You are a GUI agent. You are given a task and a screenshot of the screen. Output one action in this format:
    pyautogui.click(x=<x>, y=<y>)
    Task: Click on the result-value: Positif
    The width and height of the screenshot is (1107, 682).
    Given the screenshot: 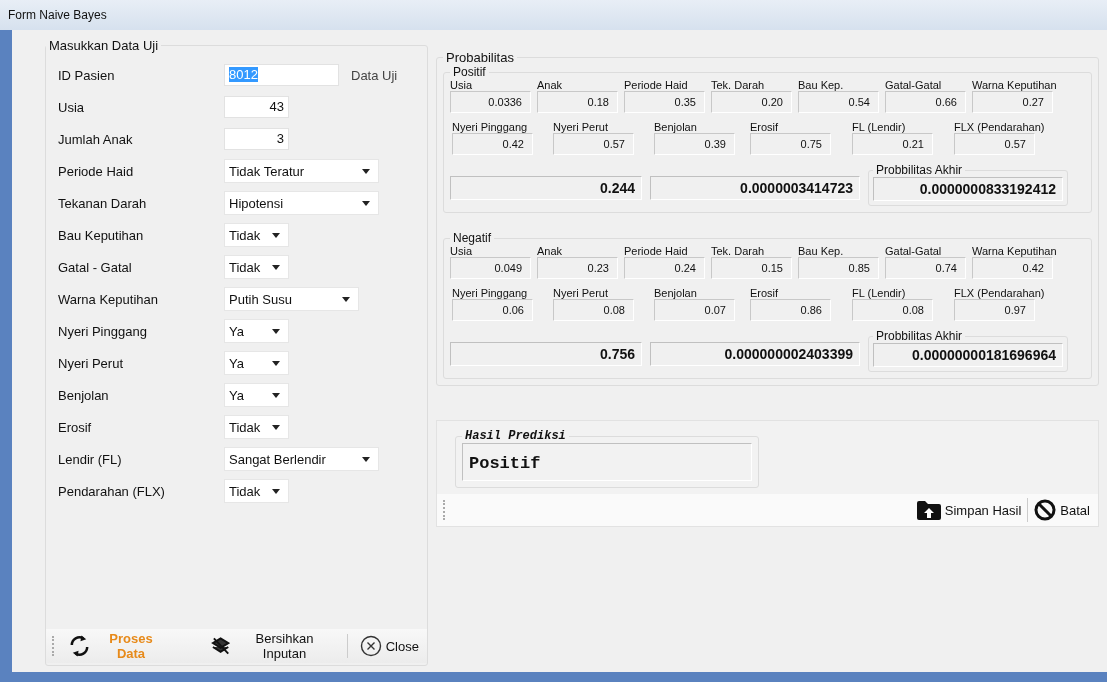 What is the action you would take?
    pyautogui.click(x=607, y=462)
    